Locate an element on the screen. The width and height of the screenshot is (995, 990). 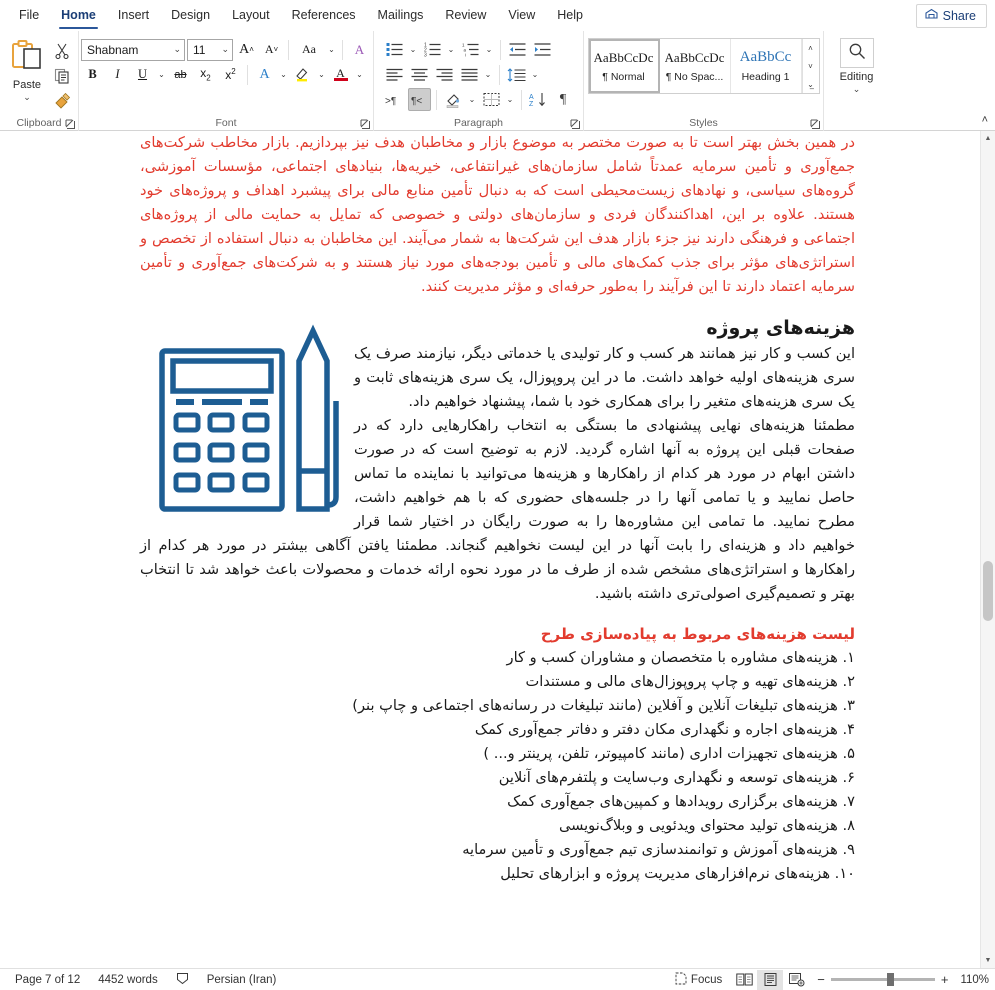
share-button: Share is located at coordinates (951, 16).